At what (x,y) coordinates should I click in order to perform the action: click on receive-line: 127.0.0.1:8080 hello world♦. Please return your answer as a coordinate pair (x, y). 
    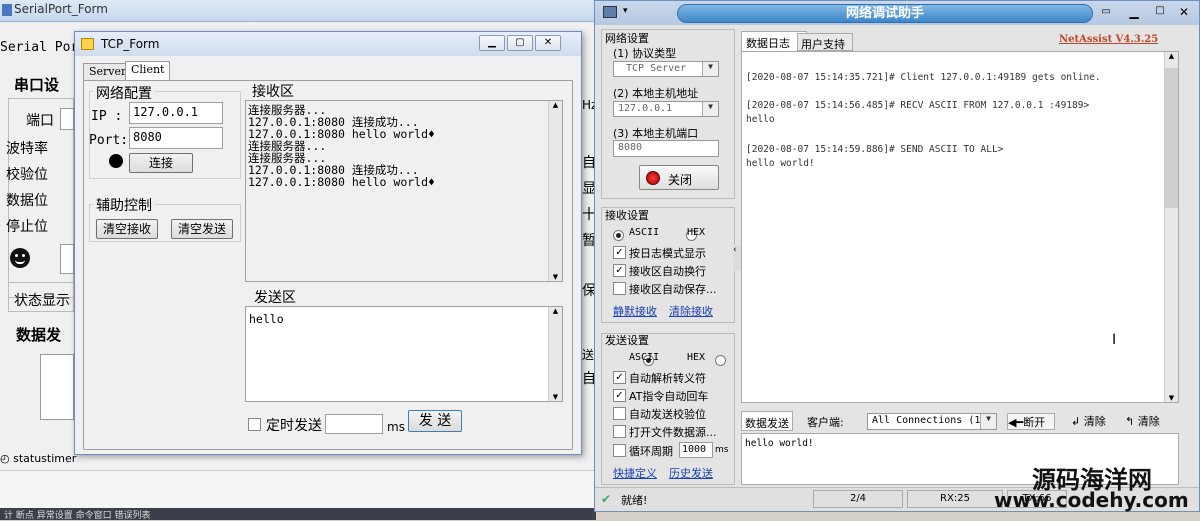
    Looking at the image, I should click on (341, 182).